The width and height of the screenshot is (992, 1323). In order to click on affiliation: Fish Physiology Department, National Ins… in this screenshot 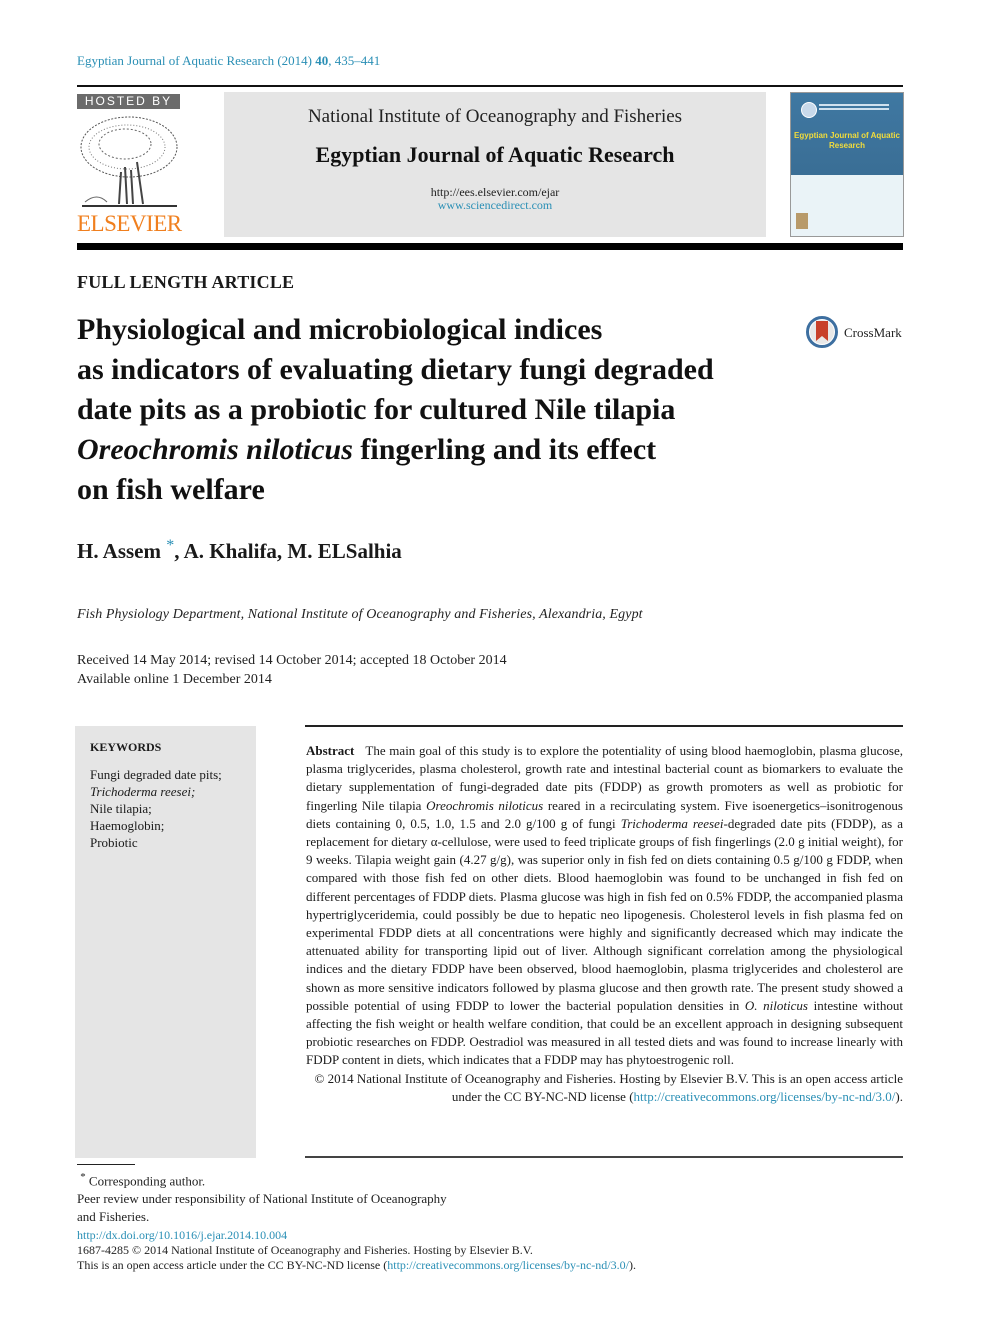, I will do `click(360, 614)`.